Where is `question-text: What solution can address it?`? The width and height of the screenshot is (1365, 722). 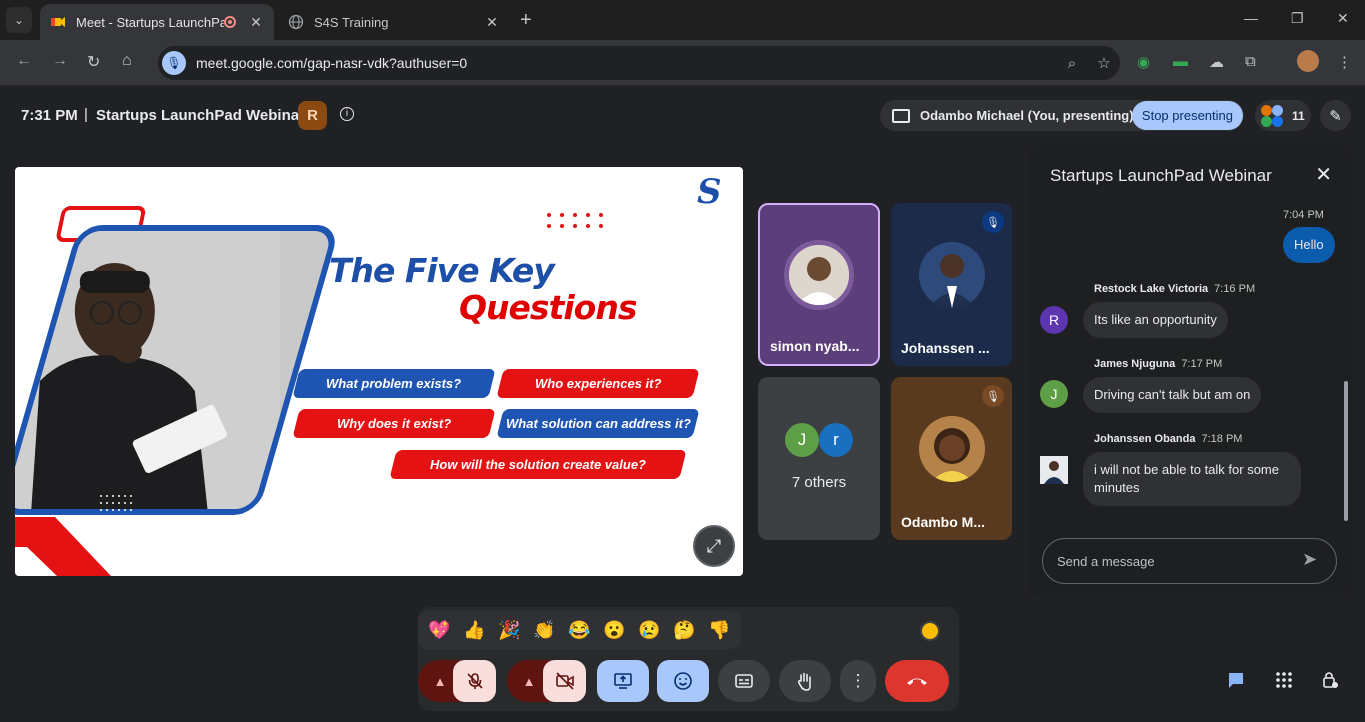 question-text: What solution can address it? is located at coordinates (598, 423).